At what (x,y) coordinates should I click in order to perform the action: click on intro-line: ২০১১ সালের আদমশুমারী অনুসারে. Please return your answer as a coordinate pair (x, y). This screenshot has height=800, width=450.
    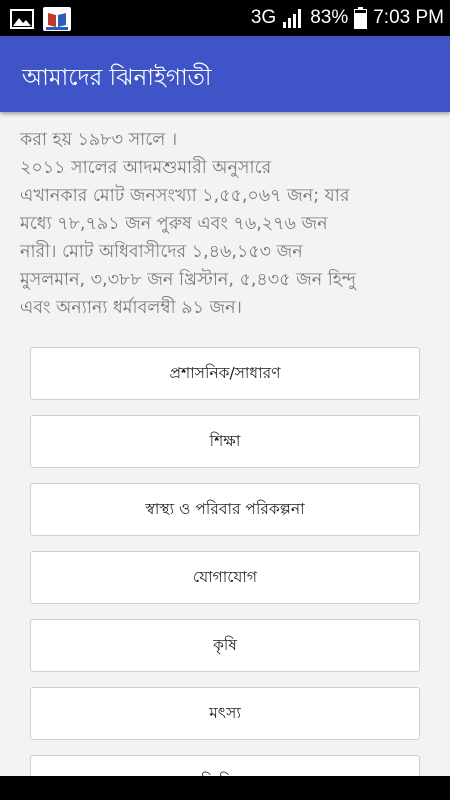
    Looking at the image, I should click on (146, 168).